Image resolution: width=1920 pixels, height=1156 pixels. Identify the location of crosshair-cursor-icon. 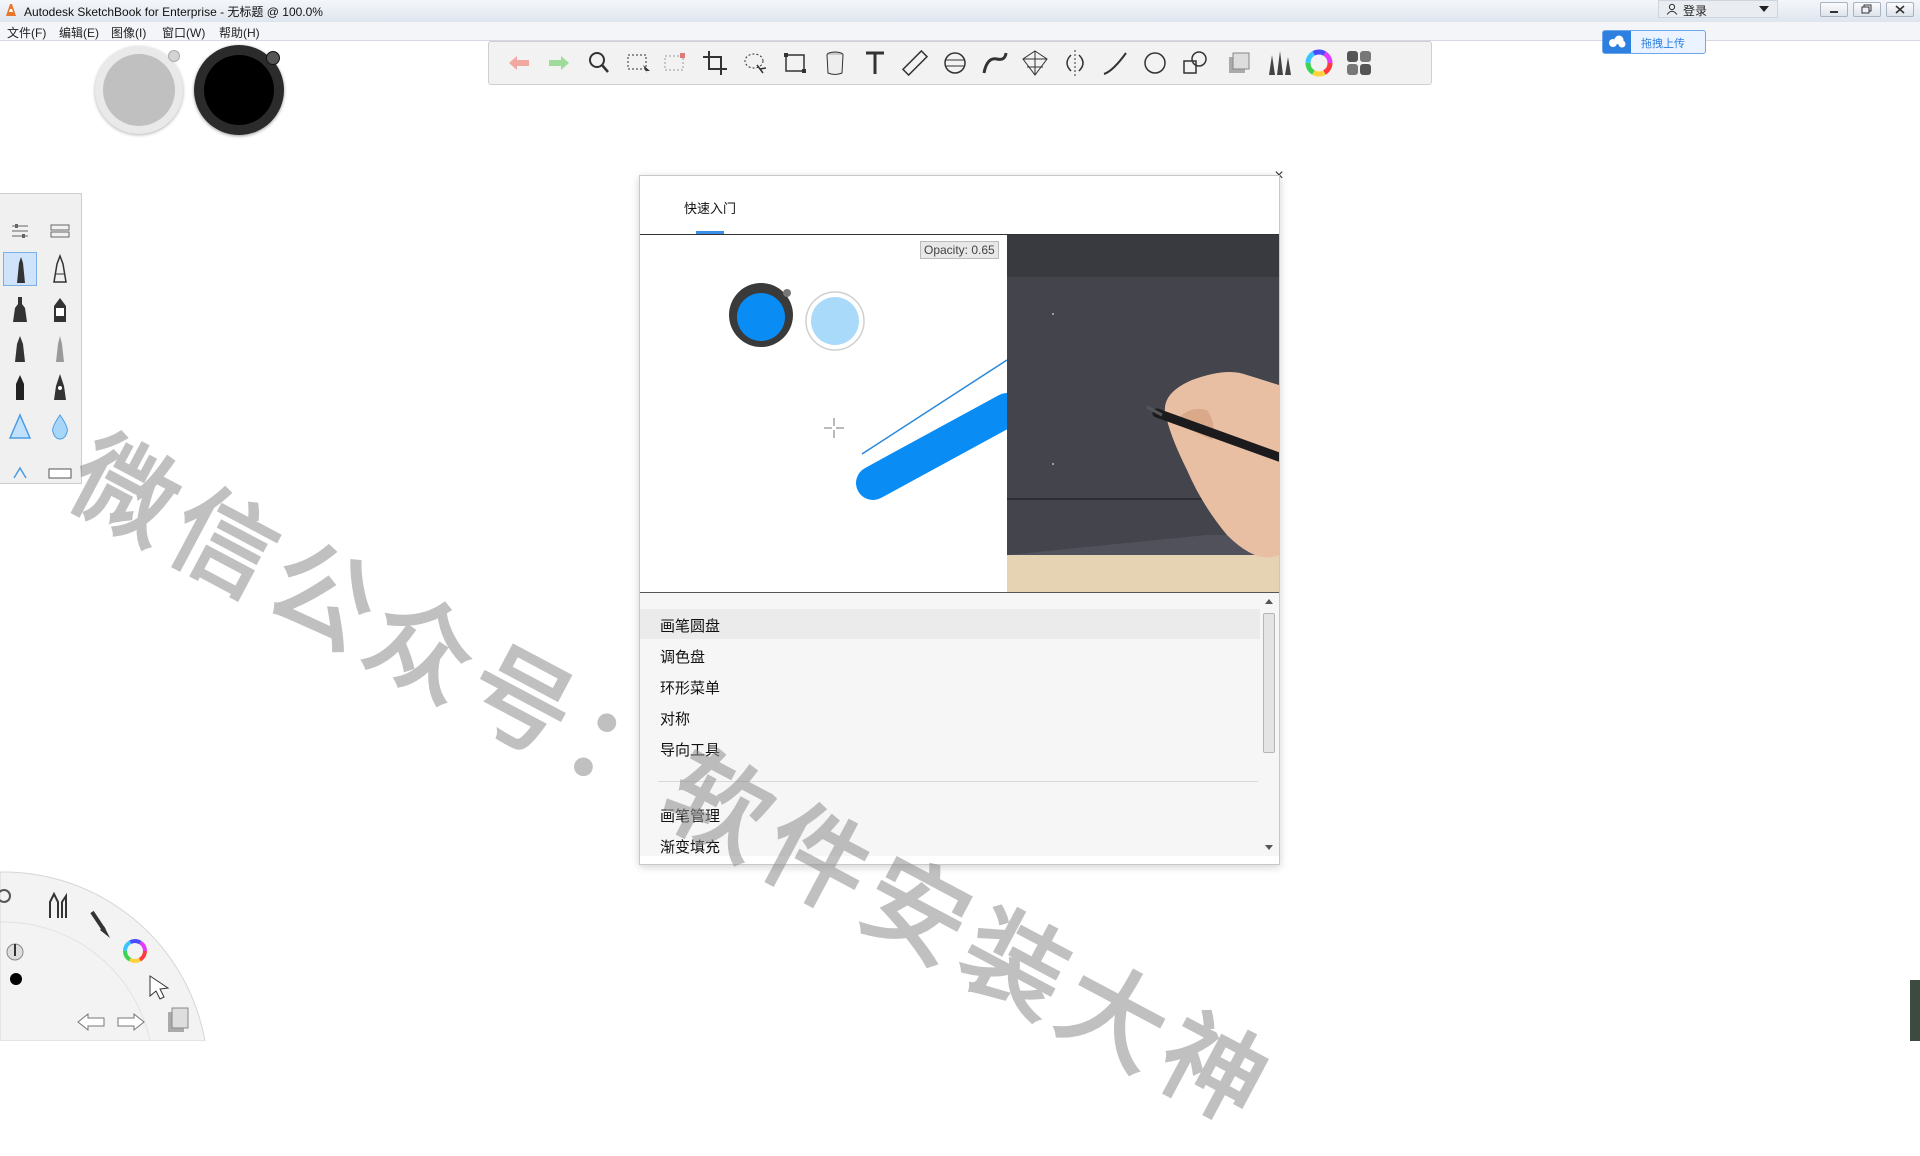
(834, 428).